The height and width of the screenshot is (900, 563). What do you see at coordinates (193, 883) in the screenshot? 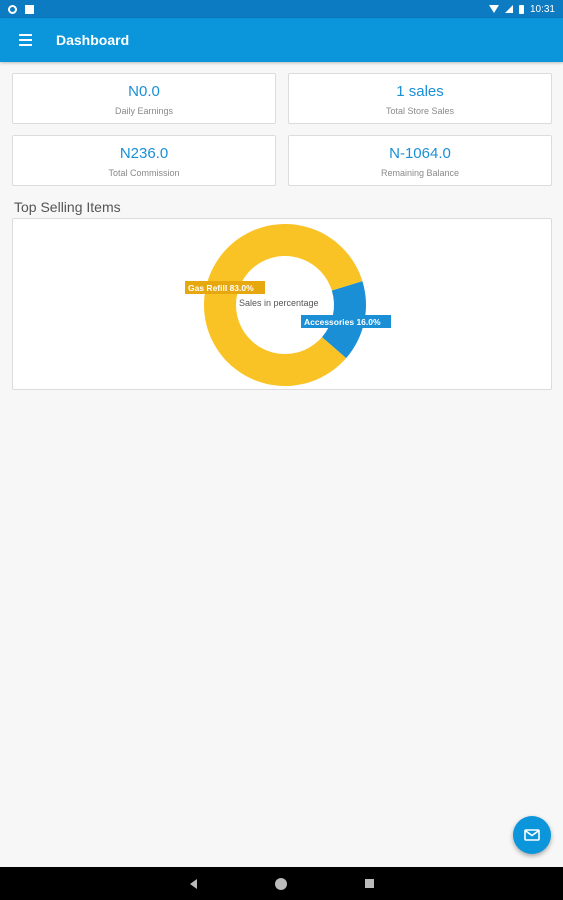
I see `back-icon` at bounding box center [193, 883].